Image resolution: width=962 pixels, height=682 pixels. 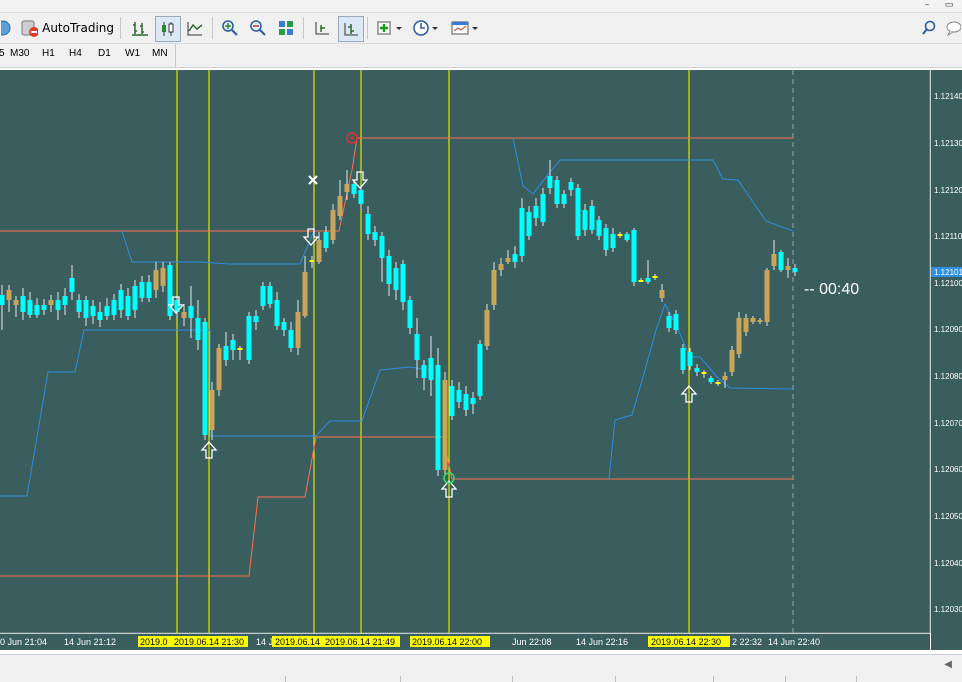 I want to click on globe-icon, so click(x=7, y=28).